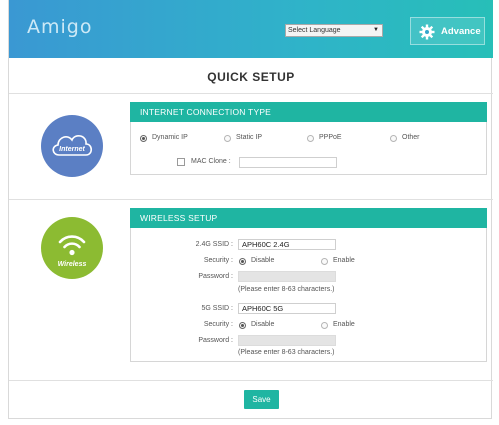 This screenshot has height=425, width=499. What do you see at coordinates (376, 30) in the screenshot?
I see `dropdown-arrow-icon: ▼` at bounding box center [376, 30].